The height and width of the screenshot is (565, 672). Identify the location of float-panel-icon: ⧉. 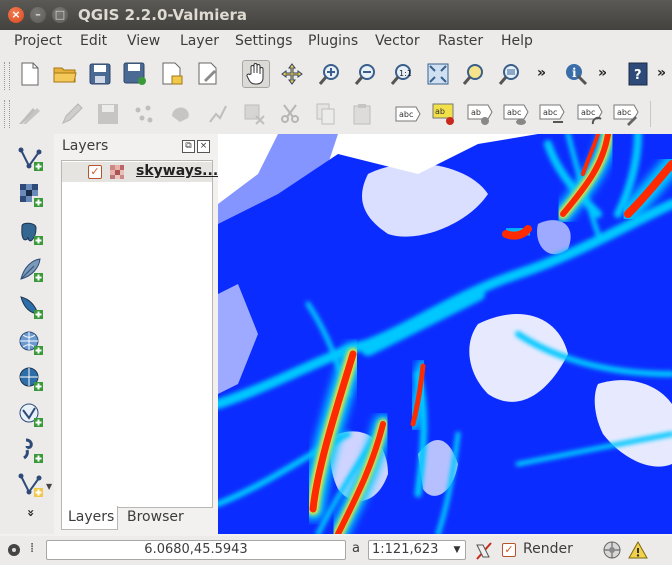
(188, 146).